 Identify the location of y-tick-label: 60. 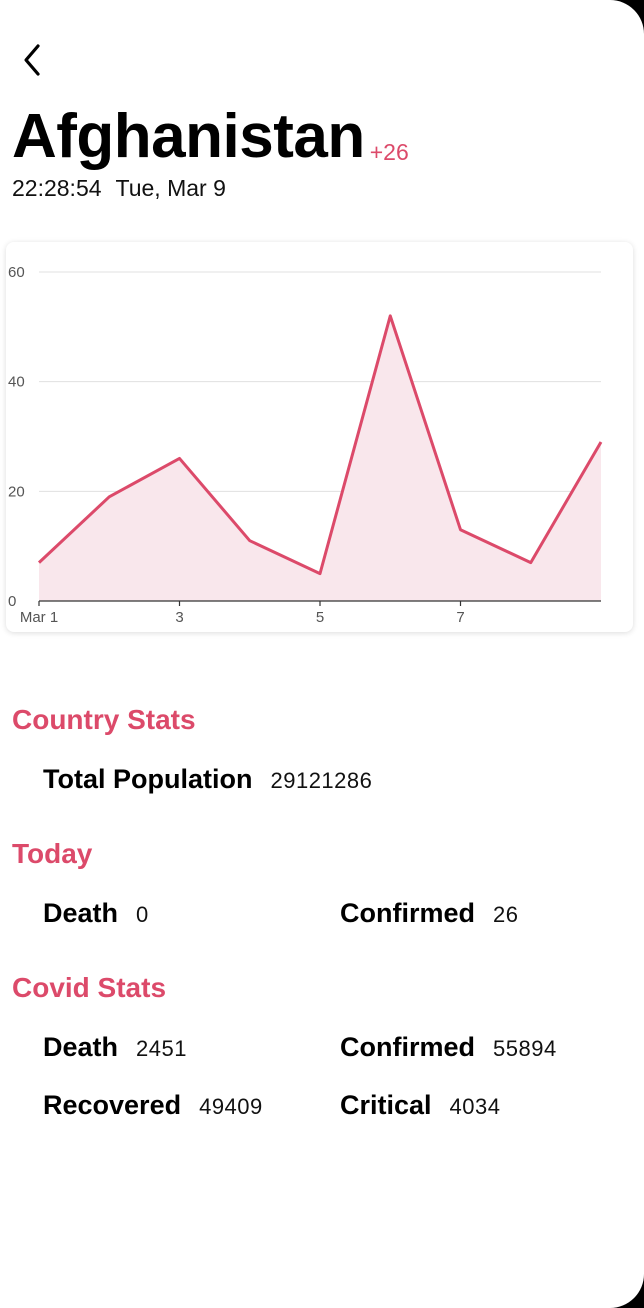
(16, 272).